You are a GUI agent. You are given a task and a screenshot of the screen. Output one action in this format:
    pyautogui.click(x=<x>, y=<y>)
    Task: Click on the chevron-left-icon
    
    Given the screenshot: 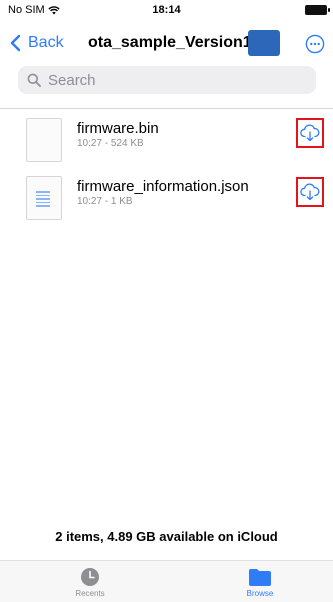 What is the action you would take?
    pyautogui.click(x=15, y=43)
    